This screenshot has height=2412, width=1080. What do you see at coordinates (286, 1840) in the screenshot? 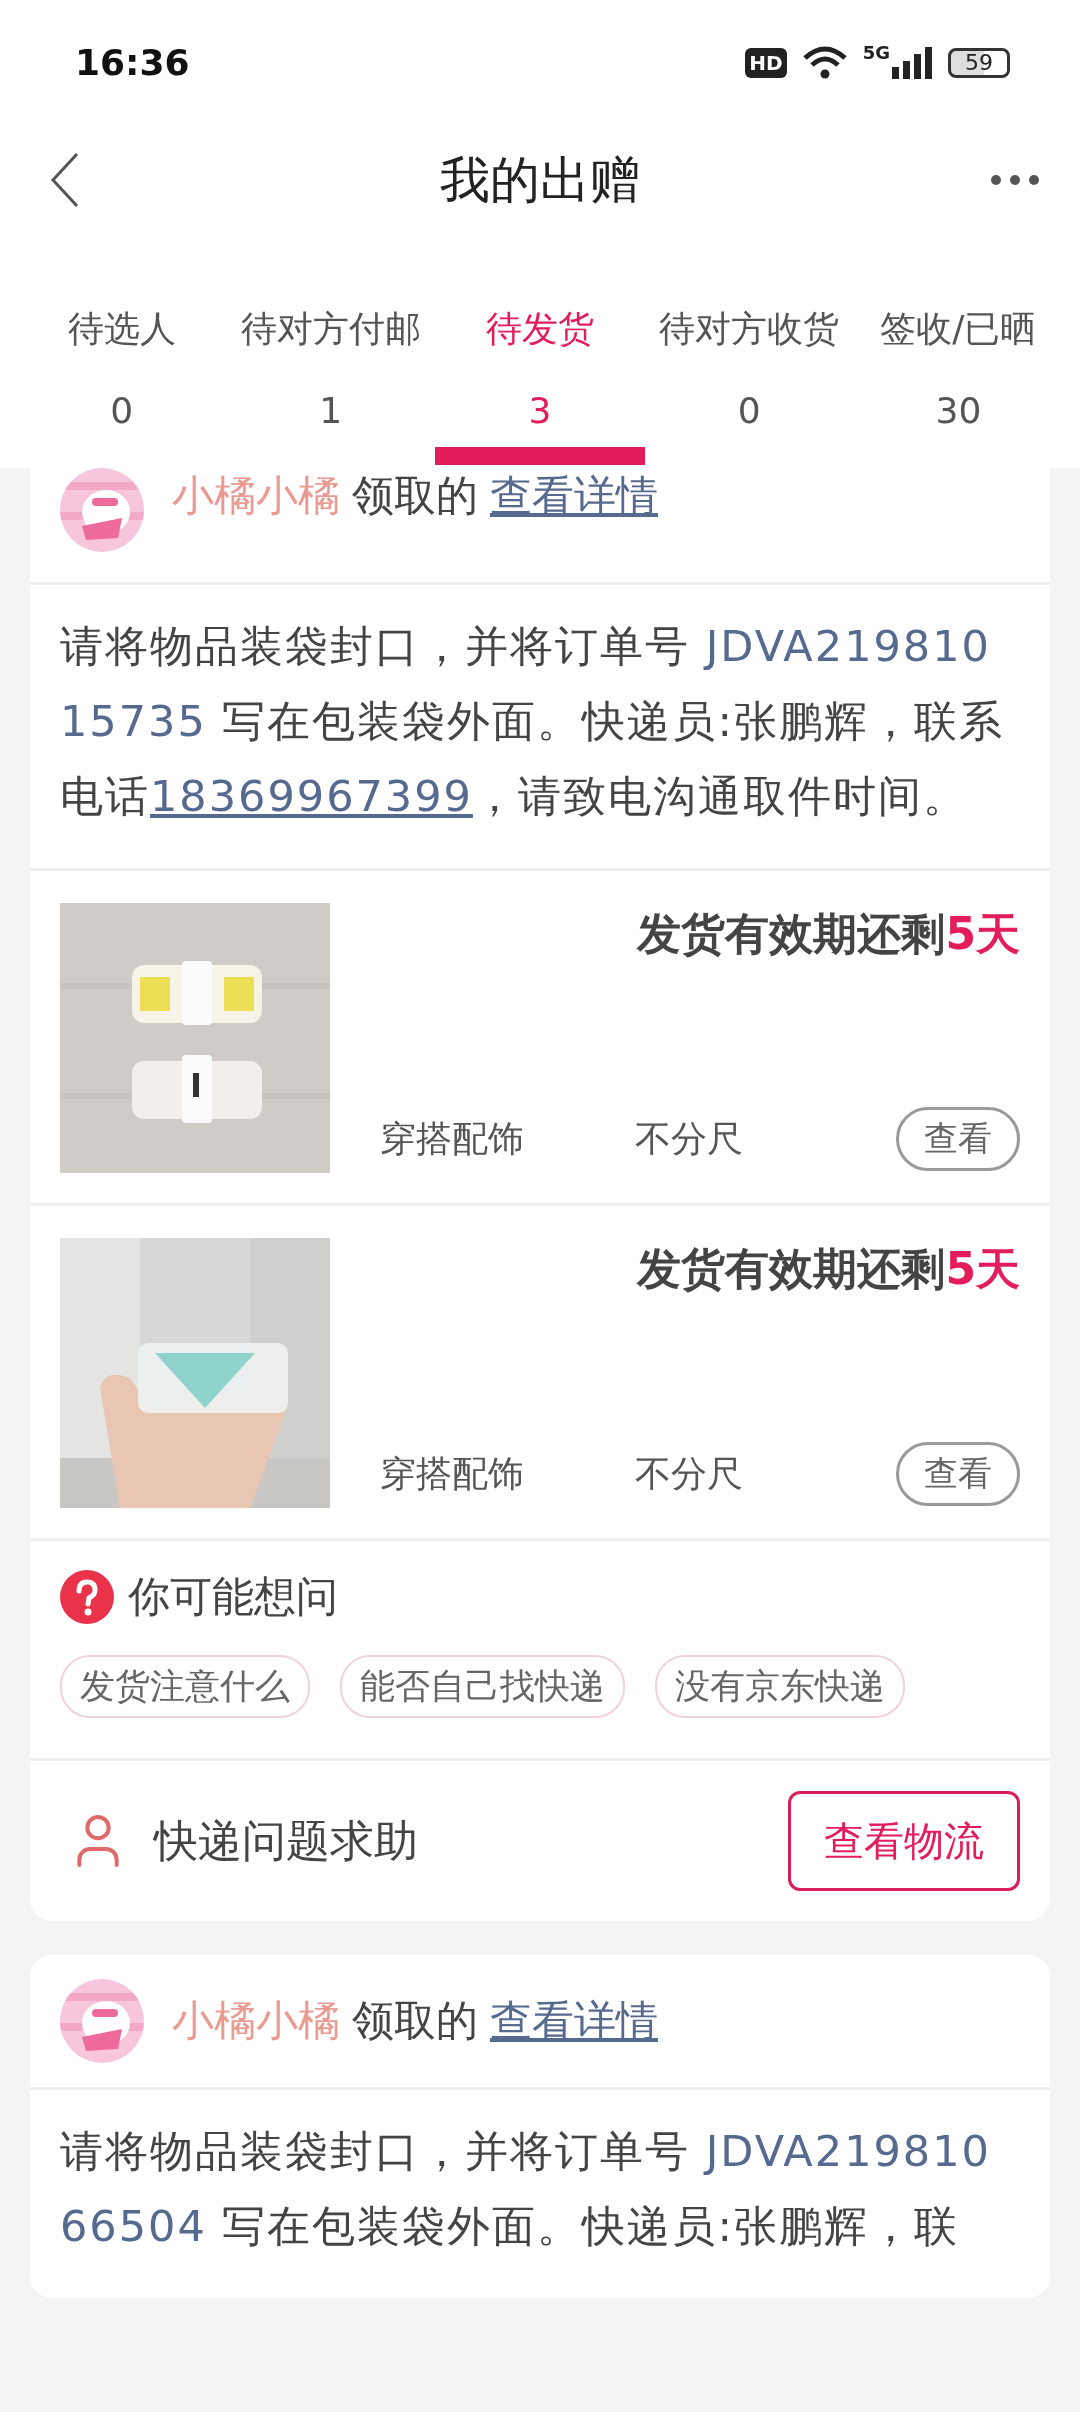
I see `help-label: 快递问题求助` at bounding box center [286, 1840].